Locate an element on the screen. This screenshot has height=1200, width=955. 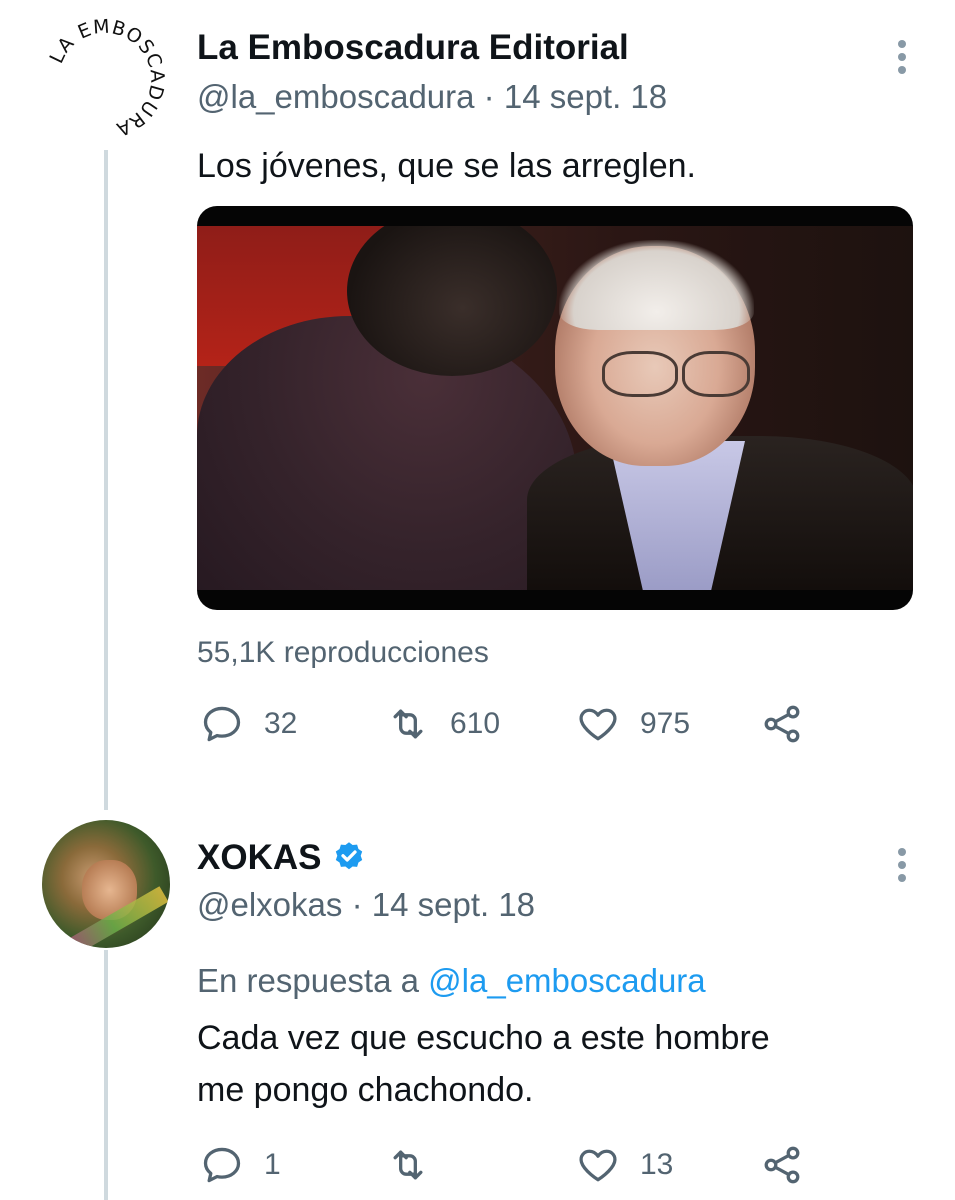
author-meta: @elxokas · 14 sept. 18 is located at coordinates (366, 905).